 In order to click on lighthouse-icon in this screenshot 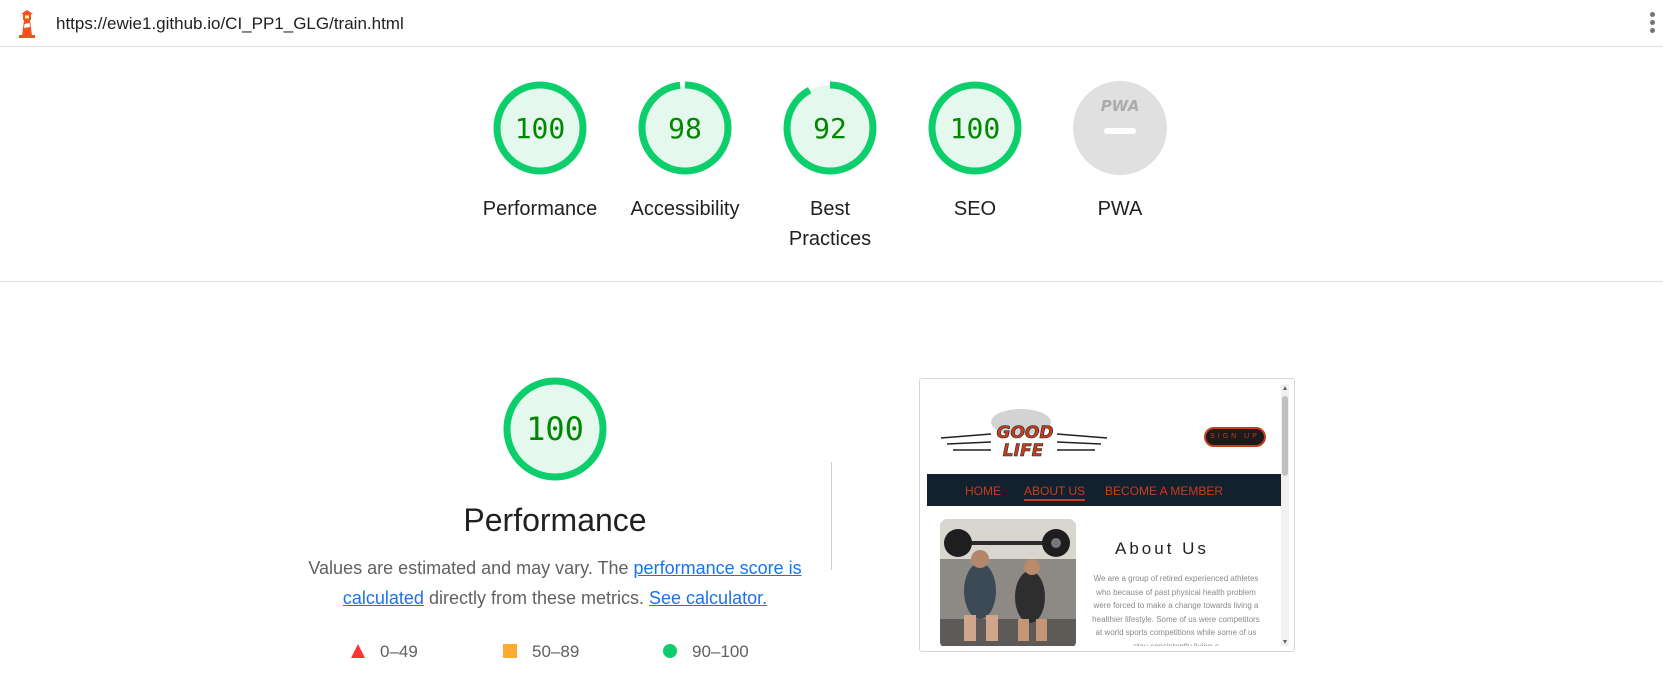, I will do `click(27, 24)`.